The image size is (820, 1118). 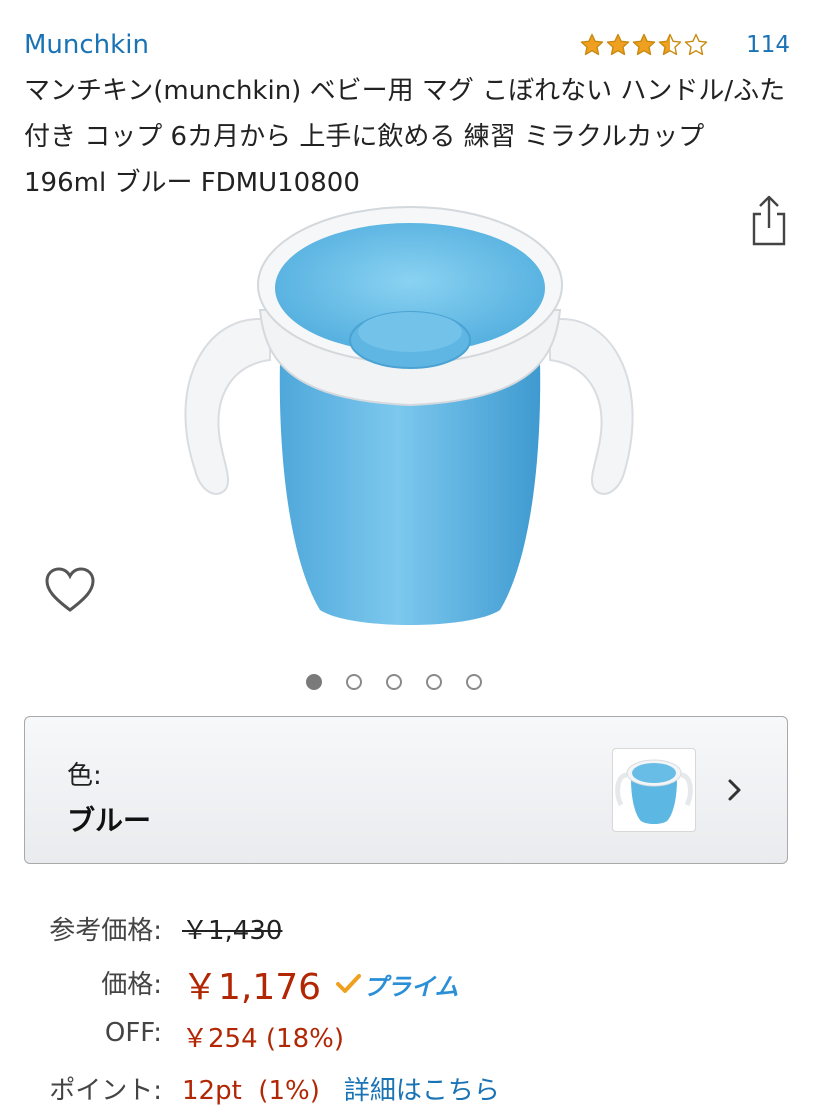 I want to click on star-rating, so click(x=644, y=45).